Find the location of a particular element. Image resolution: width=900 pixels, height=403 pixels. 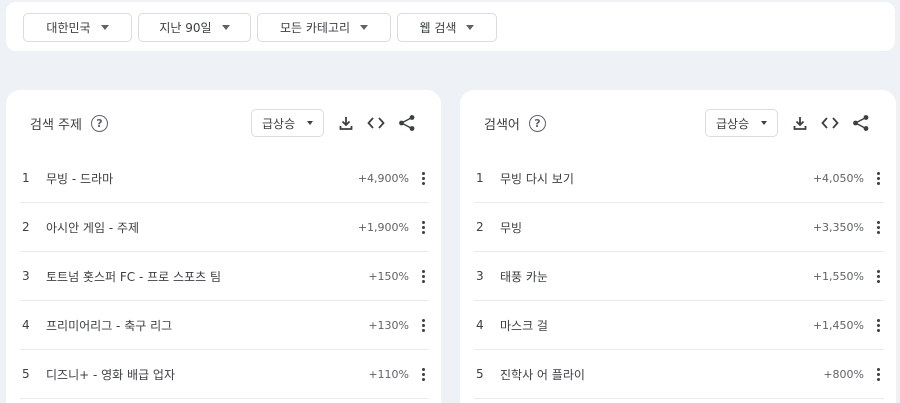

filter-region: 대한민국 is located at coordinates (77, 27).